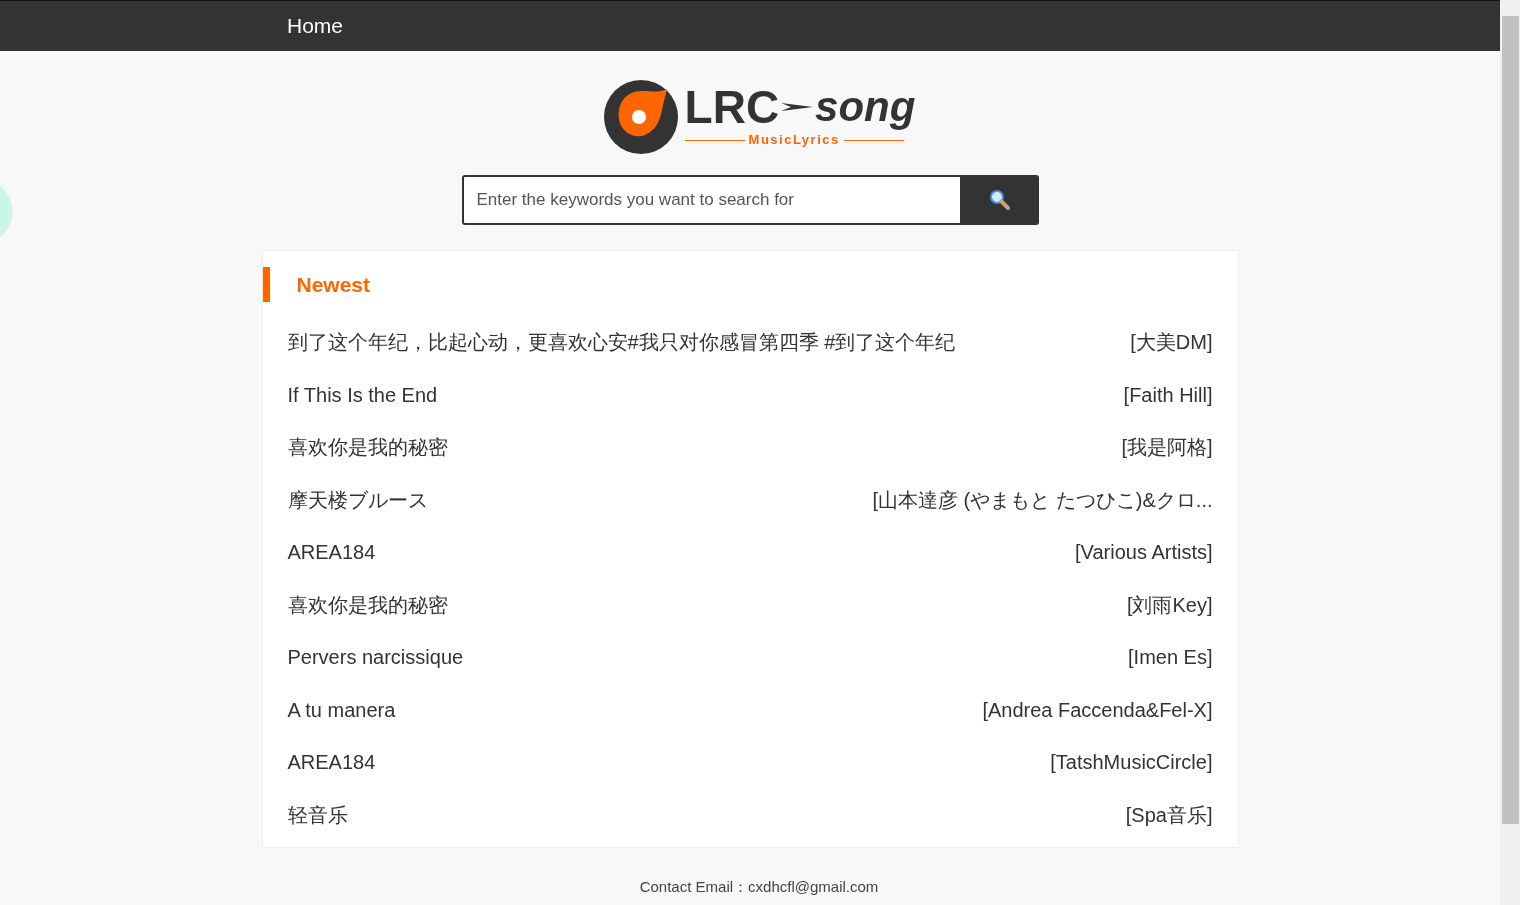 The image size is (1520, 905). What do you see at coordinates (759, 887) in the screenshot?
I see `contact-email: Contact Email：cxdhcfl@gmail.com` at bounding box center [759, 887].